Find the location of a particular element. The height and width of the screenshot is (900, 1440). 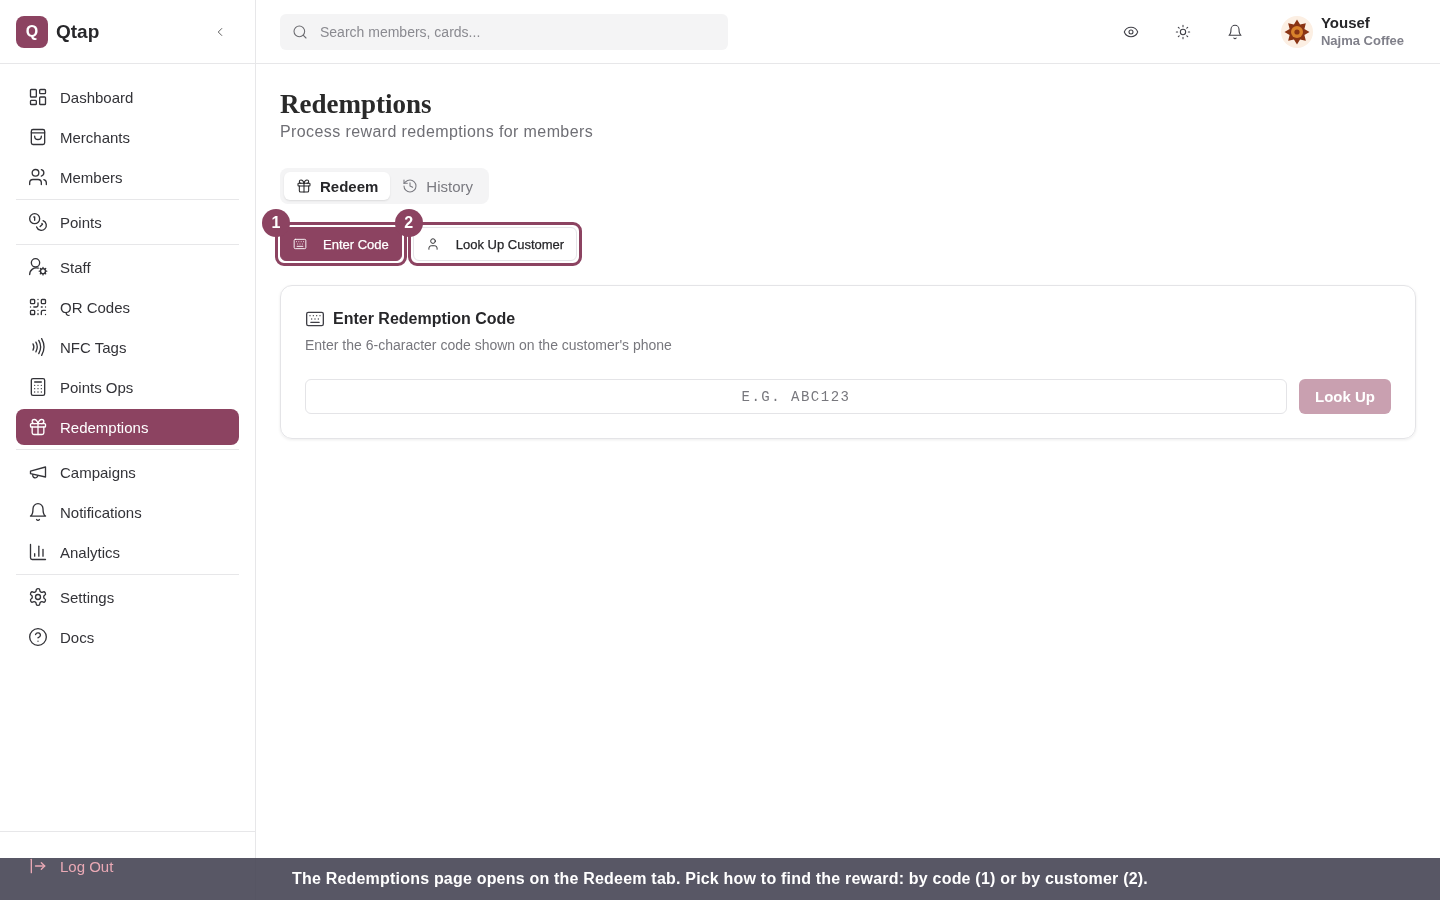

nav-item: Settings is located at coordinates (127, 597).